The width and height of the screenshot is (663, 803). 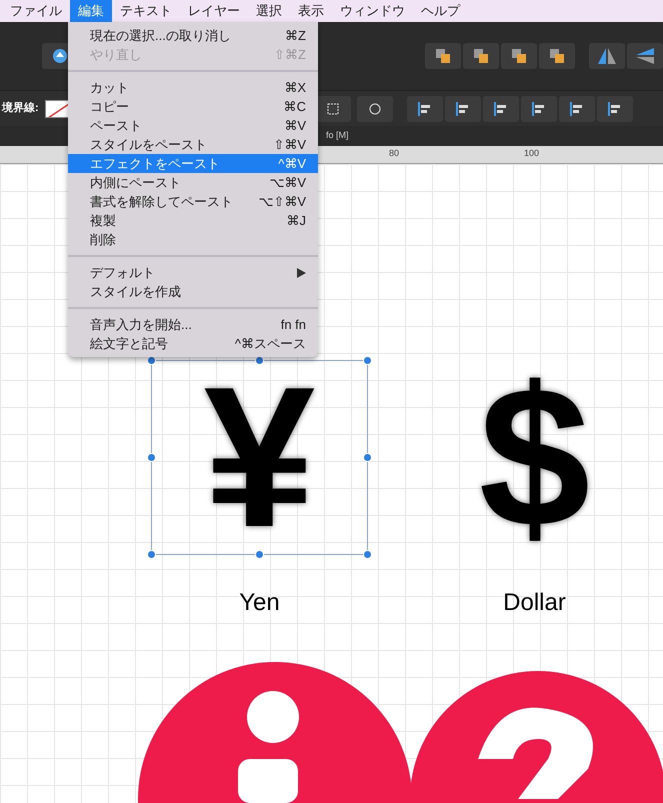 I want to click on glyph-selection: $, so click(x=534, y=457).